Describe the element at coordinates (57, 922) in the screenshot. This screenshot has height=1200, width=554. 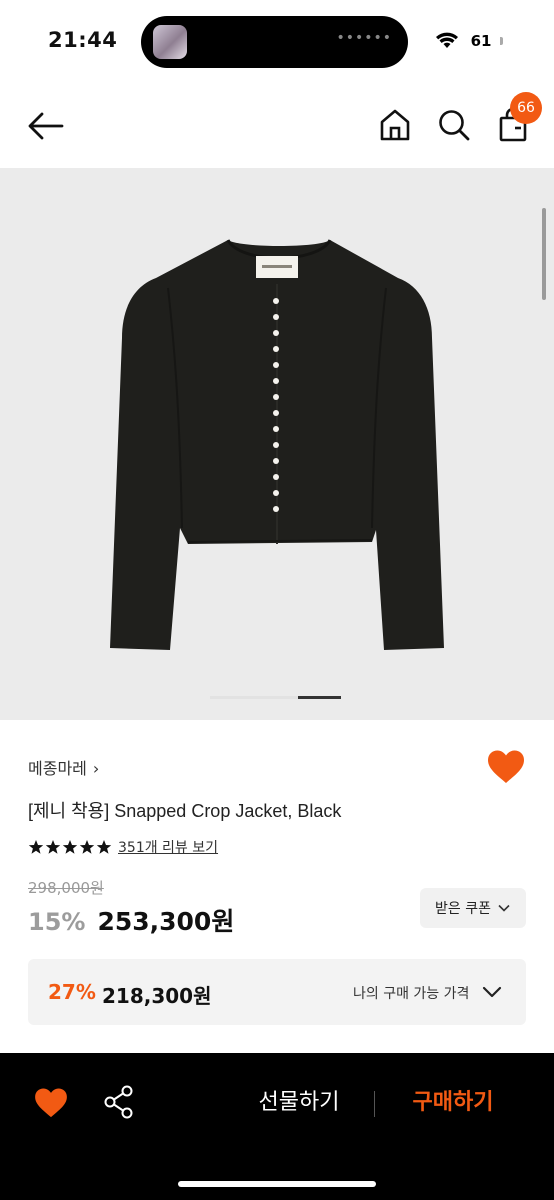
I see `discount-rate: 15%` at that location.